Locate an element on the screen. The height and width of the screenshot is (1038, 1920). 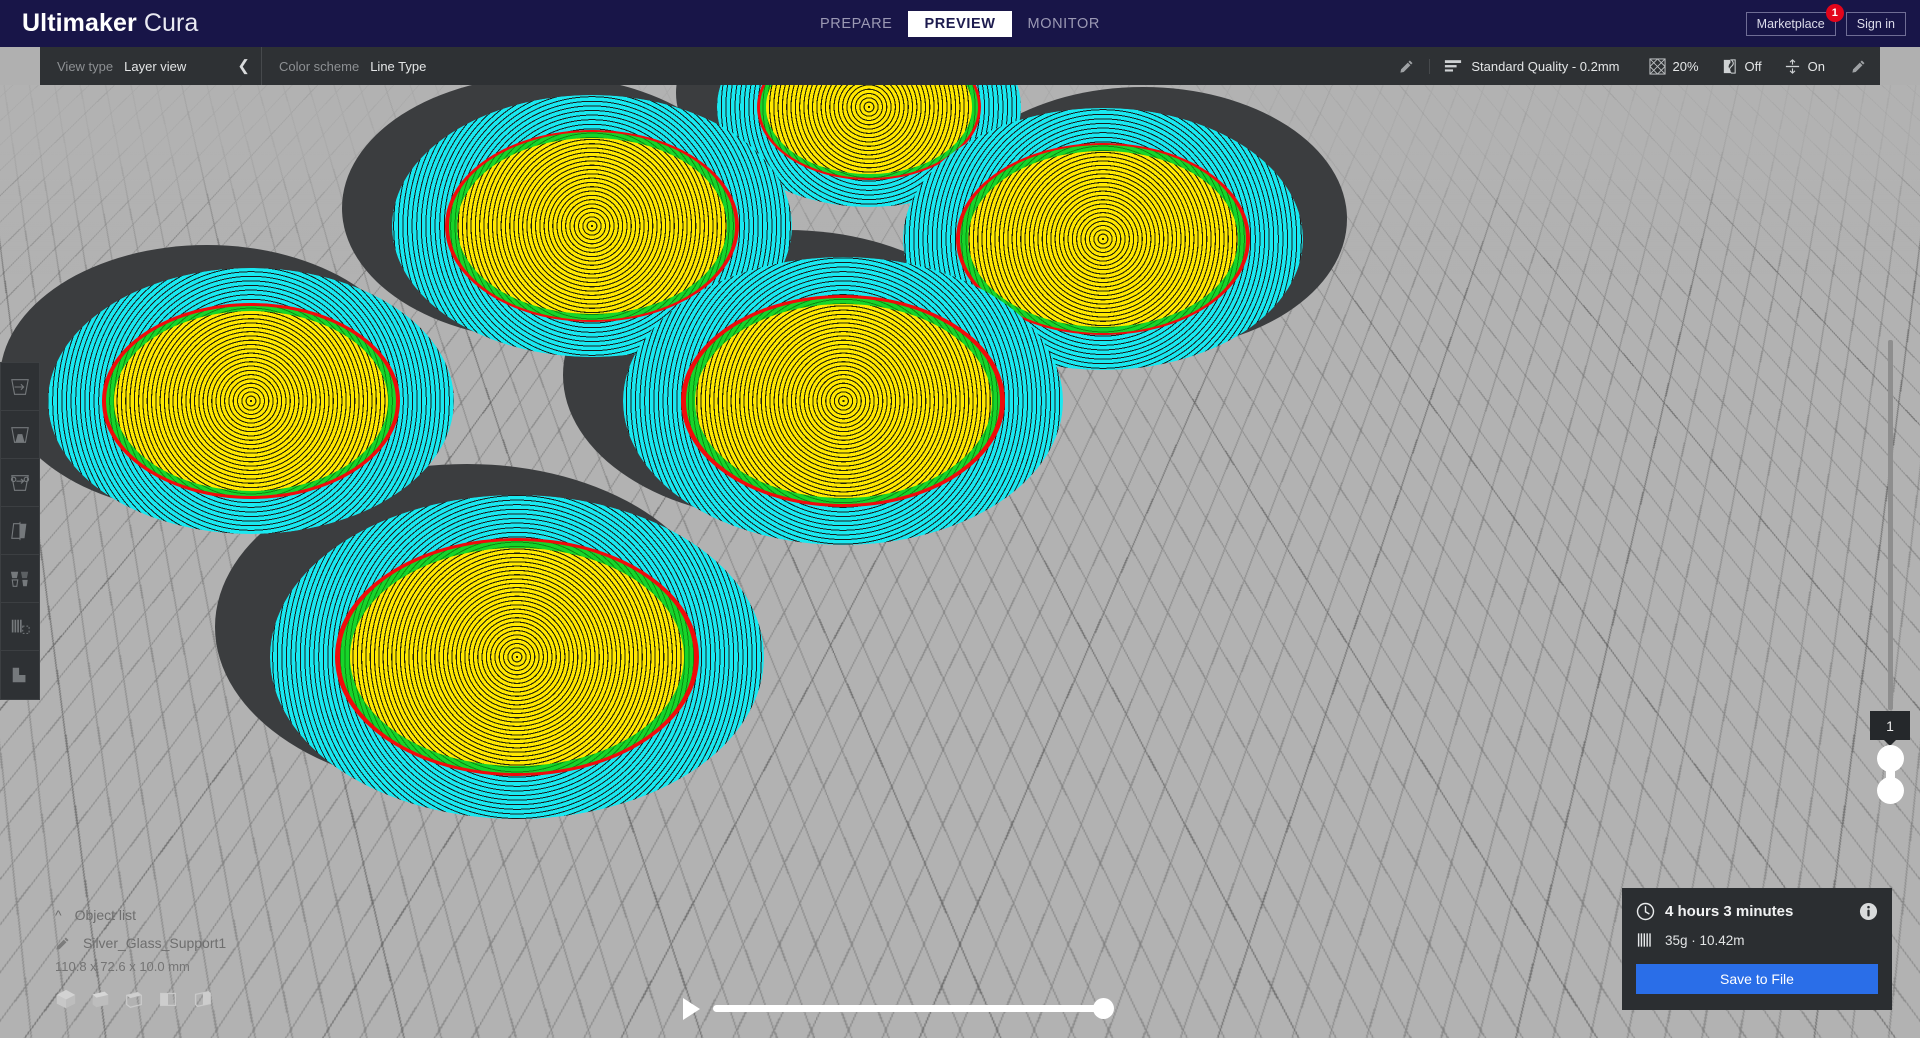
step-icon is located at coordinates (19, 675).